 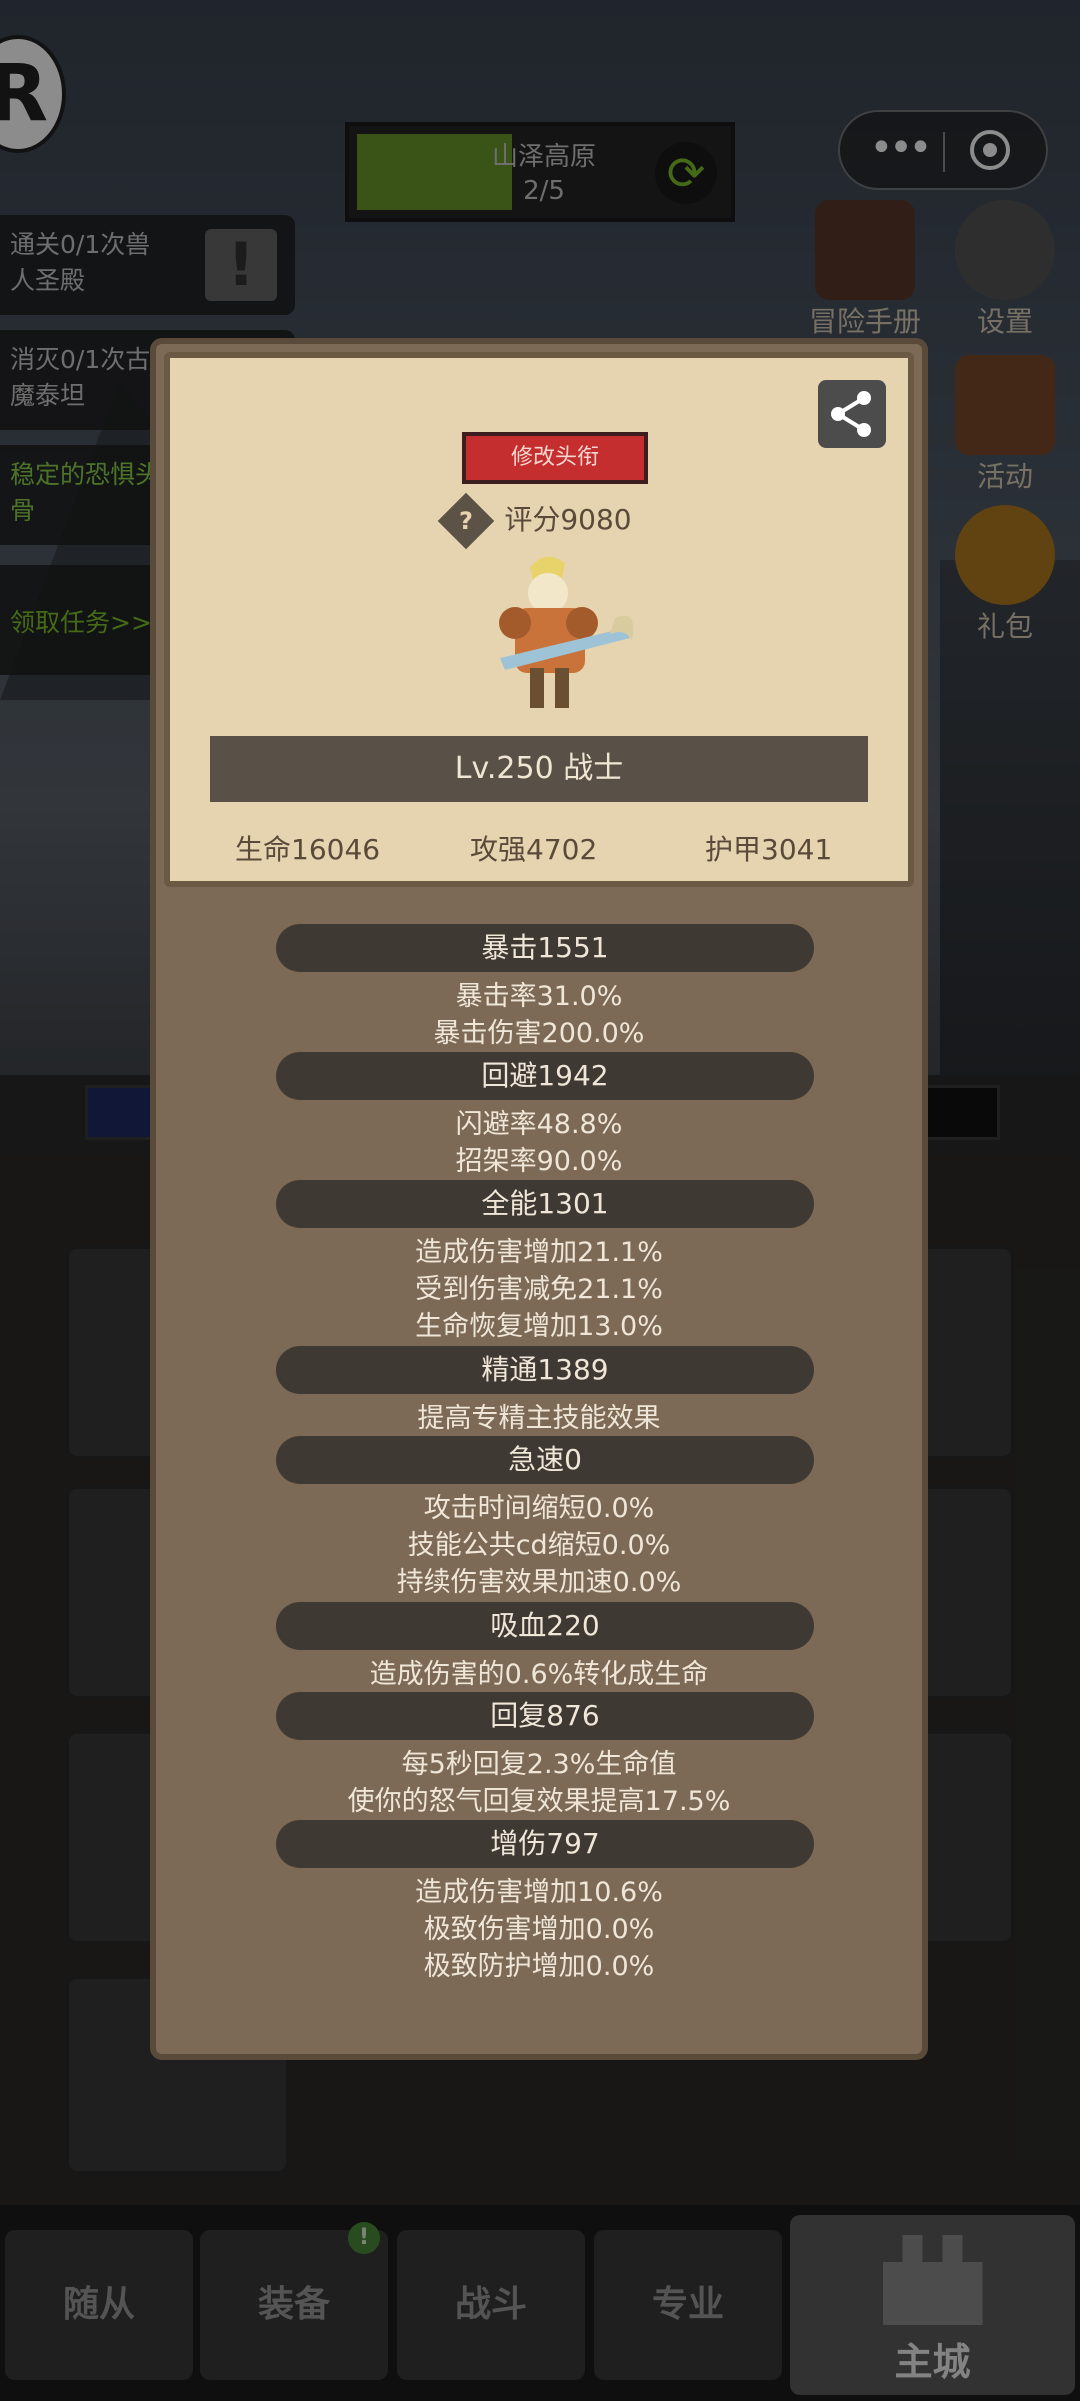 I want to click on stat-group-header: 急速0, so click(x=545, y=1460).